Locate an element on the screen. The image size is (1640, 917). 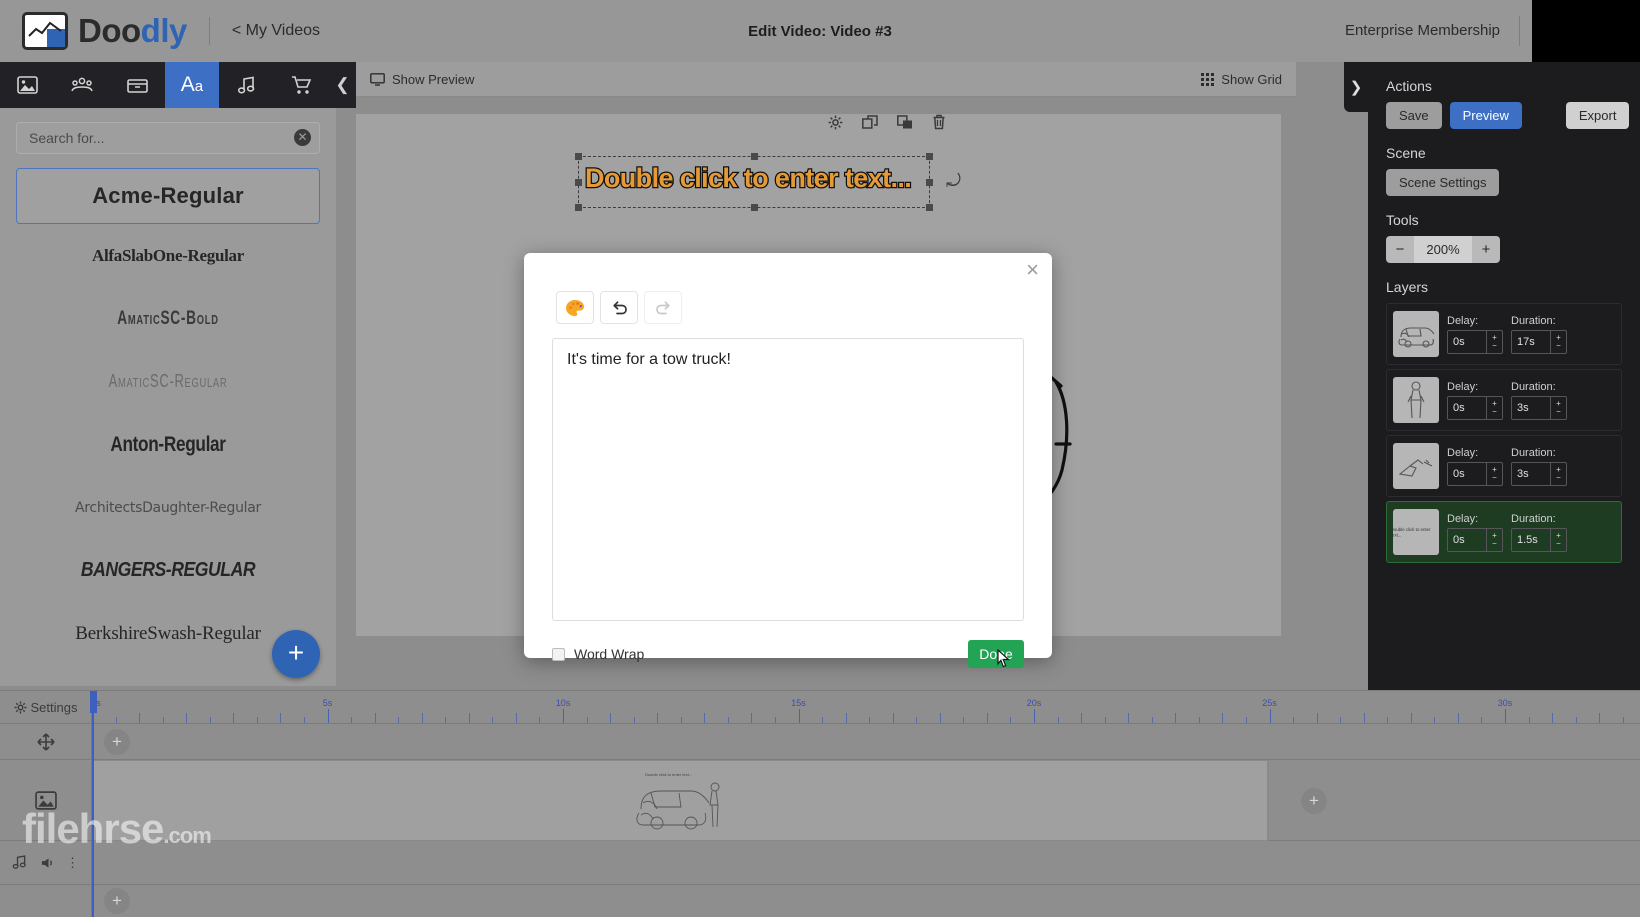
resize-handle-tc is located at coordinates (754, 156).